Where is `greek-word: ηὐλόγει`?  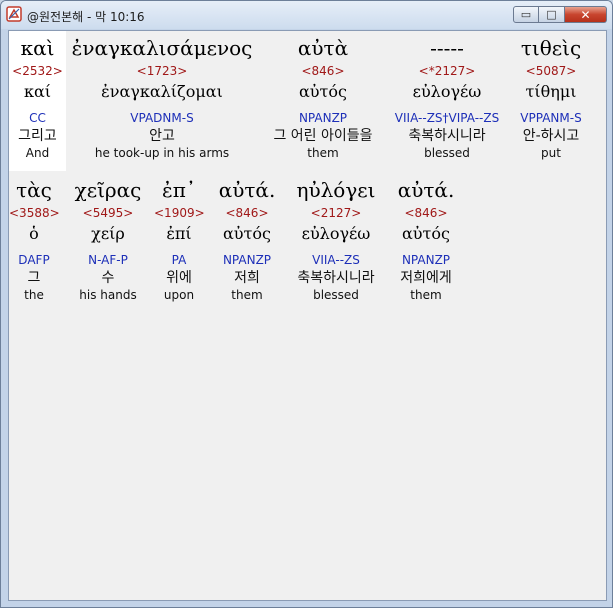
greek-word: ηὐλόγει is located at coordinates (336, 190).